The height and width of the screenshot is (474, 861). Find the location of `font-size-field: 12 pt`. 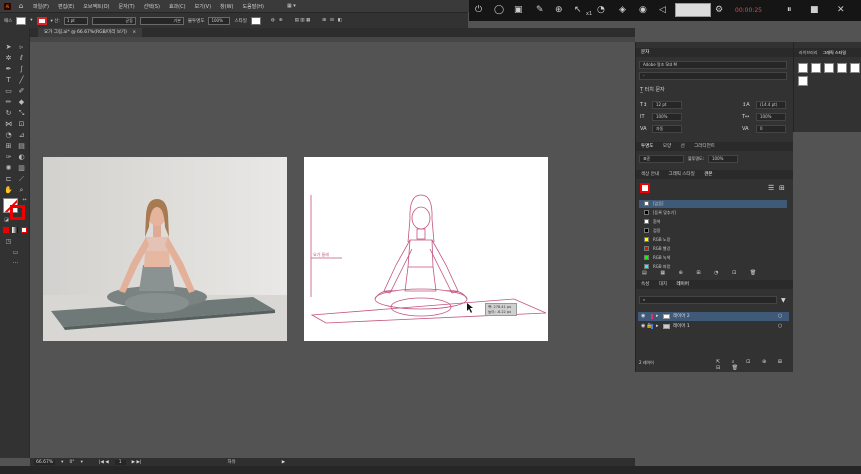

font-size-field: 12 pt is located at coordinates (667, 105).